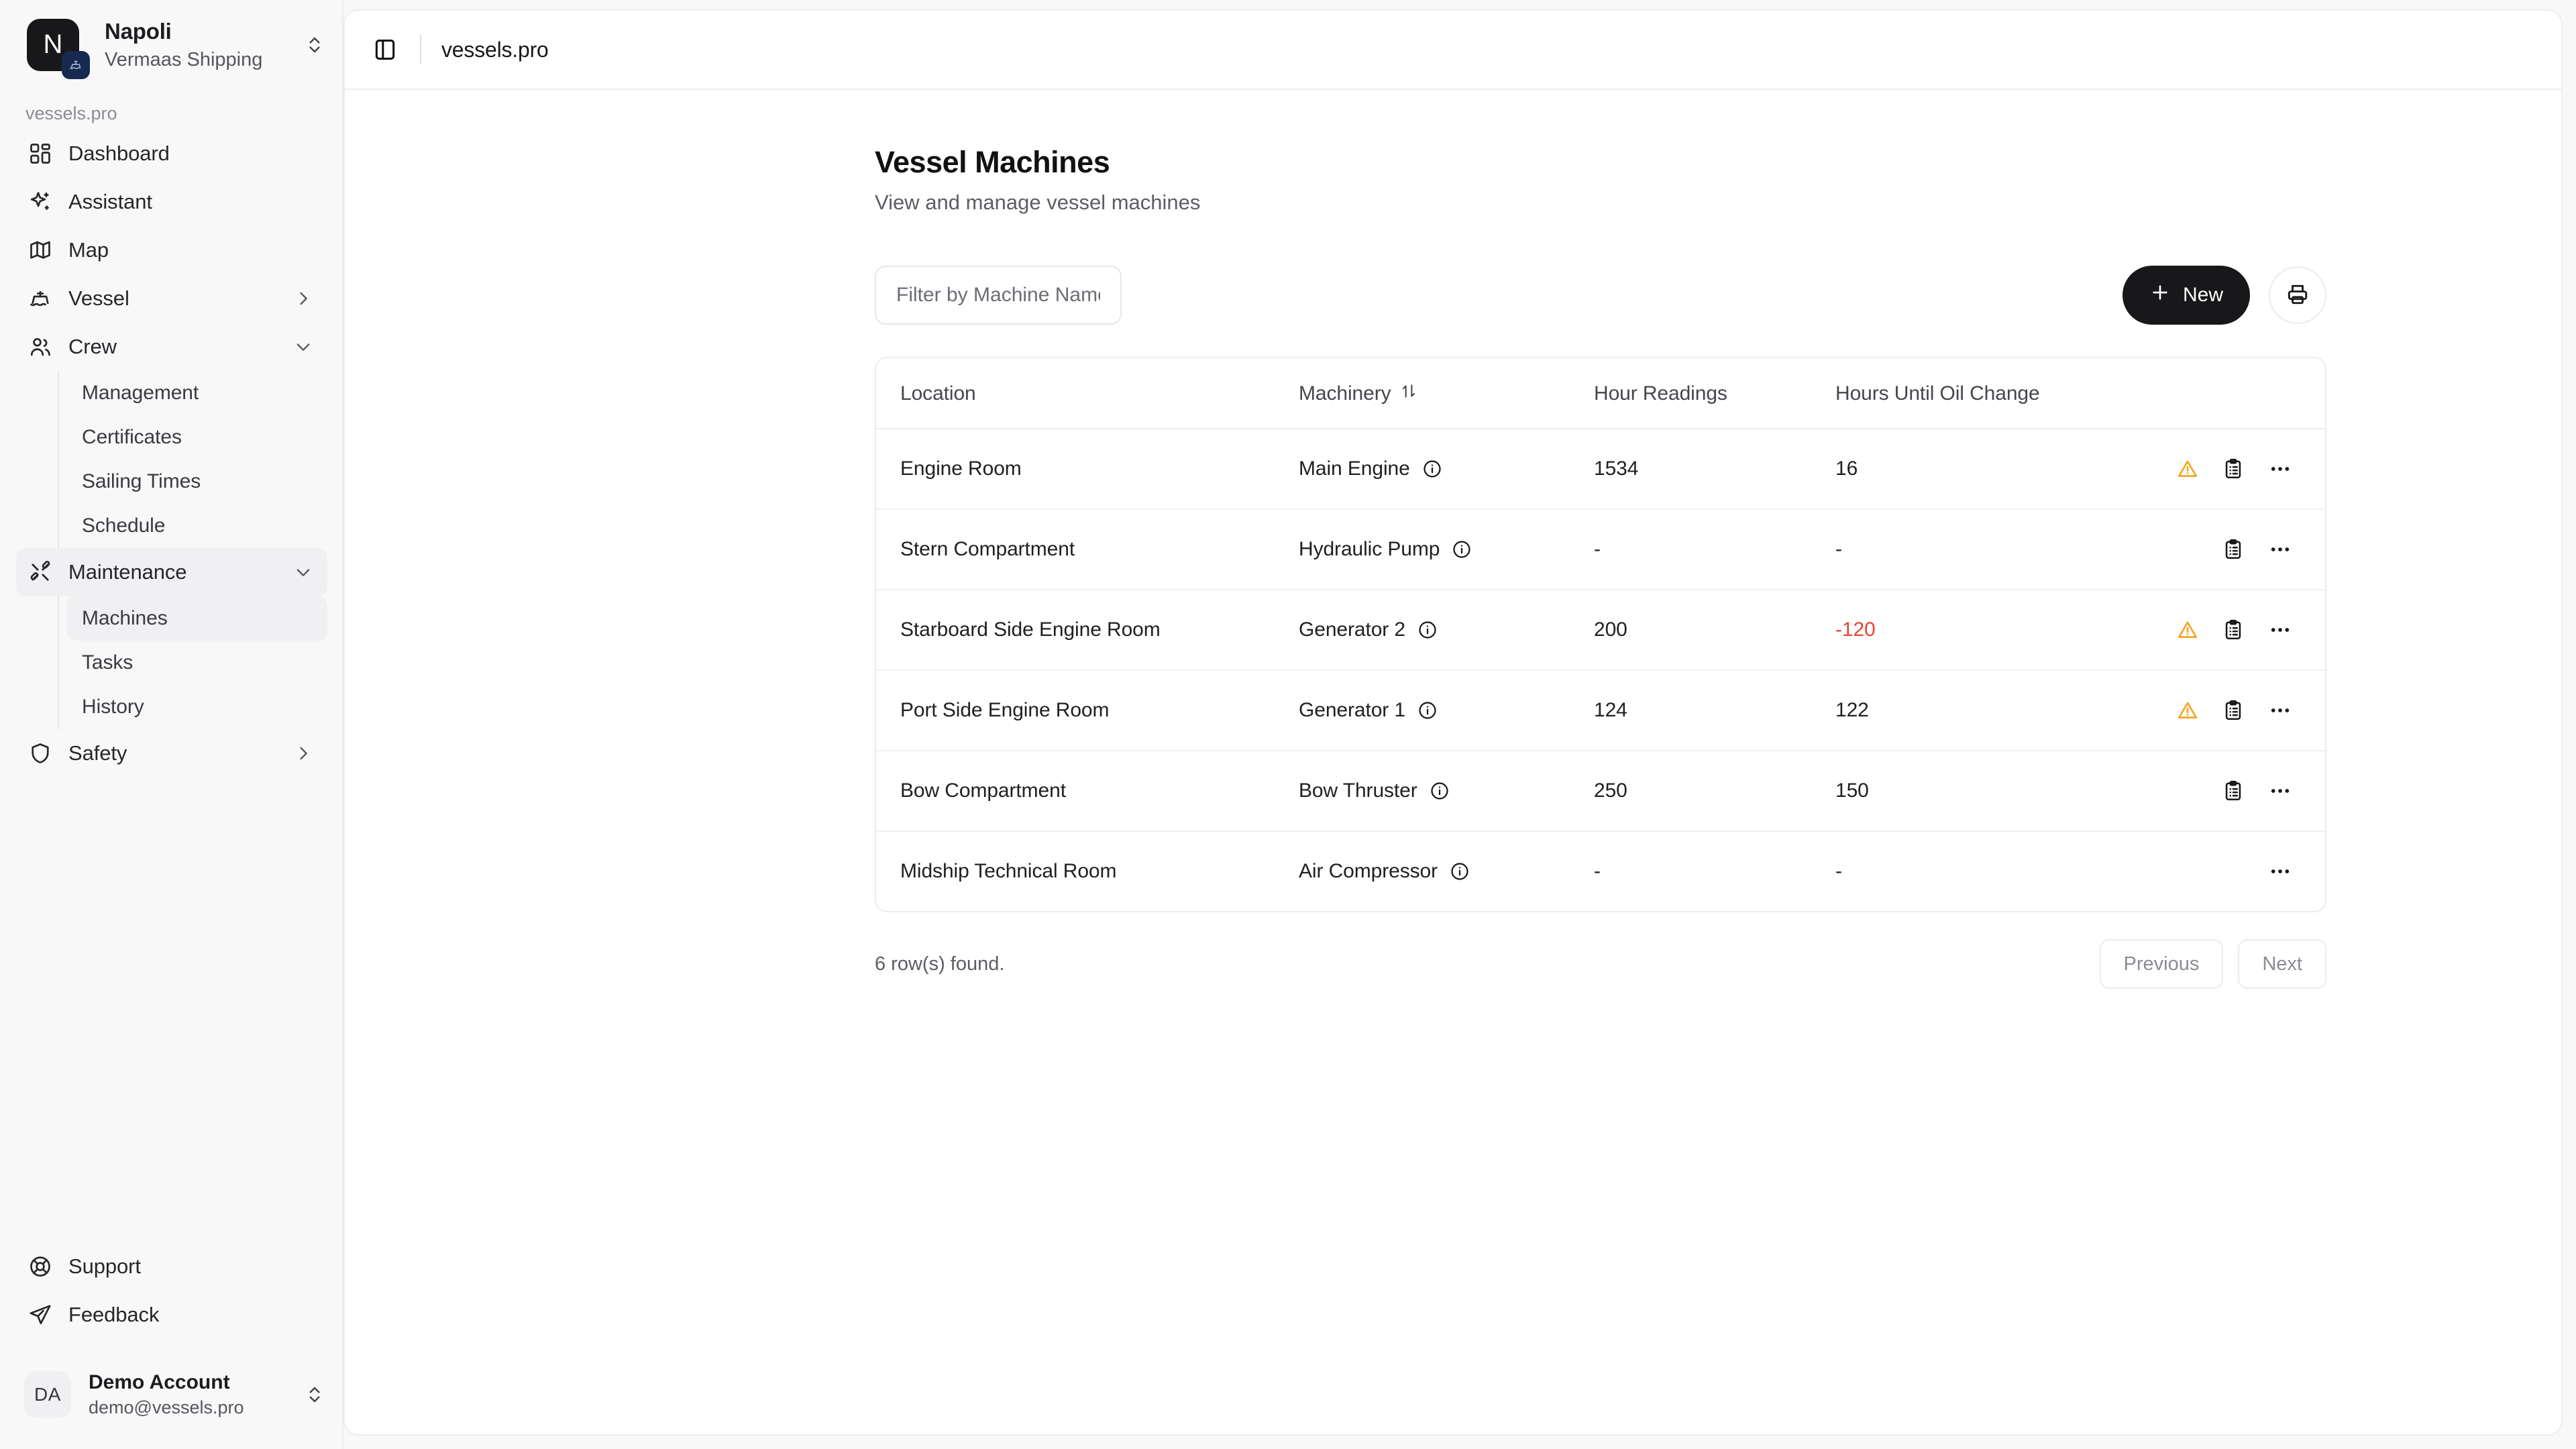  Describe the element at coordinates (1354, 469) in the screenshot. I see `machinery-name: Main Engine` at that location.